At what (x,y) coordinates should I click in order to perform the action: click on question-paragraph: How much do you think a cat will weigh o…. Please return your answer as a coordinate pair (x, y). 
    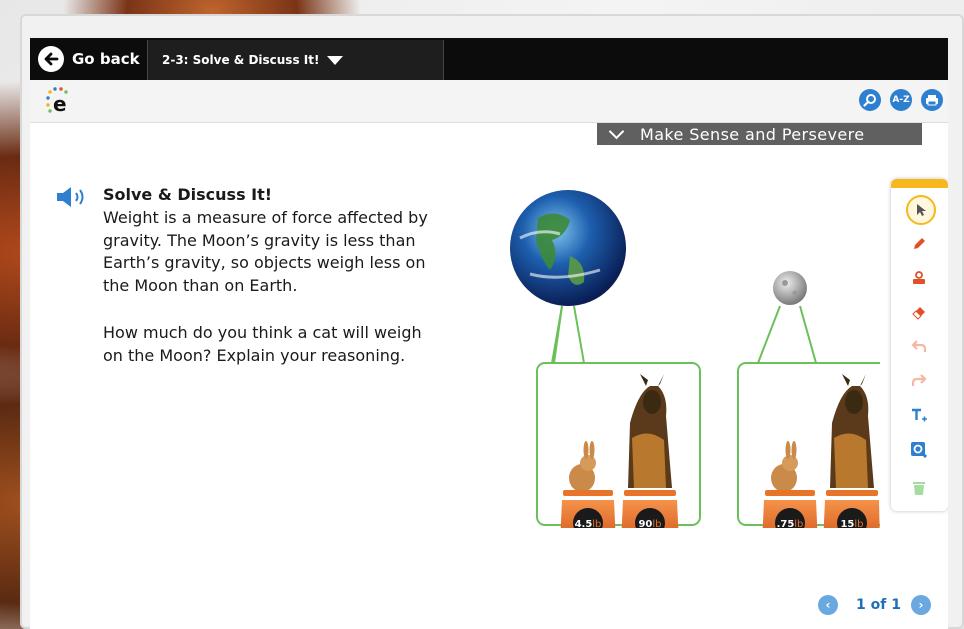
    Looking at the image, I should click on (300, 344).